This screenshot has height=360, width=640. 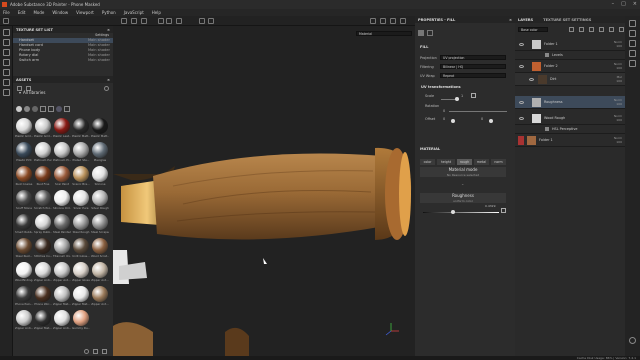 What do you see at coordinates (498, 162) in the screenshot?
I see `channel-norm-button: norm` at bounding box center [498, 162].